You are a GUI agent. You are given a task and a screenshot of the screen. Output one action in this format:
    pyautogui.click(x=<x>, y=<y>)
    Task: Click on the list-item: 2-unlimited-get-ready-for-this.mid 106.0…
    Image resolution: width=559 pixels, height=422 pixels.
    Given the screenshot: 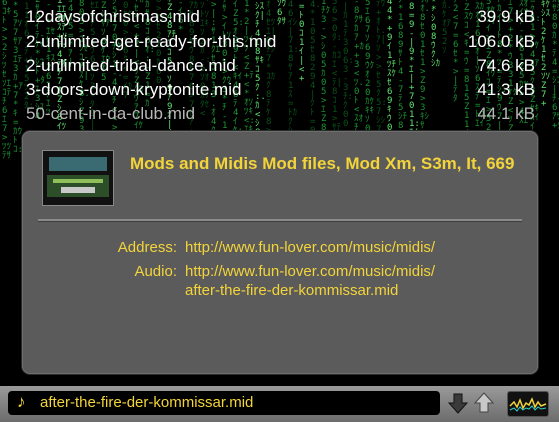 What is the action you would take?
    pyautogui.click(x=279, y=43)
    